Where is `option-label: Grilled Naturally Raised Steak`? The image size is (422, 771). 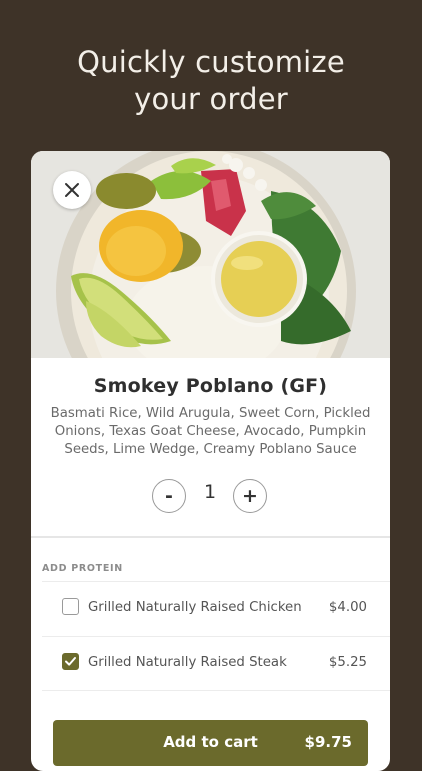
option-label: Grilled Naturally Raised Steak is located at coordinates (187, 662).